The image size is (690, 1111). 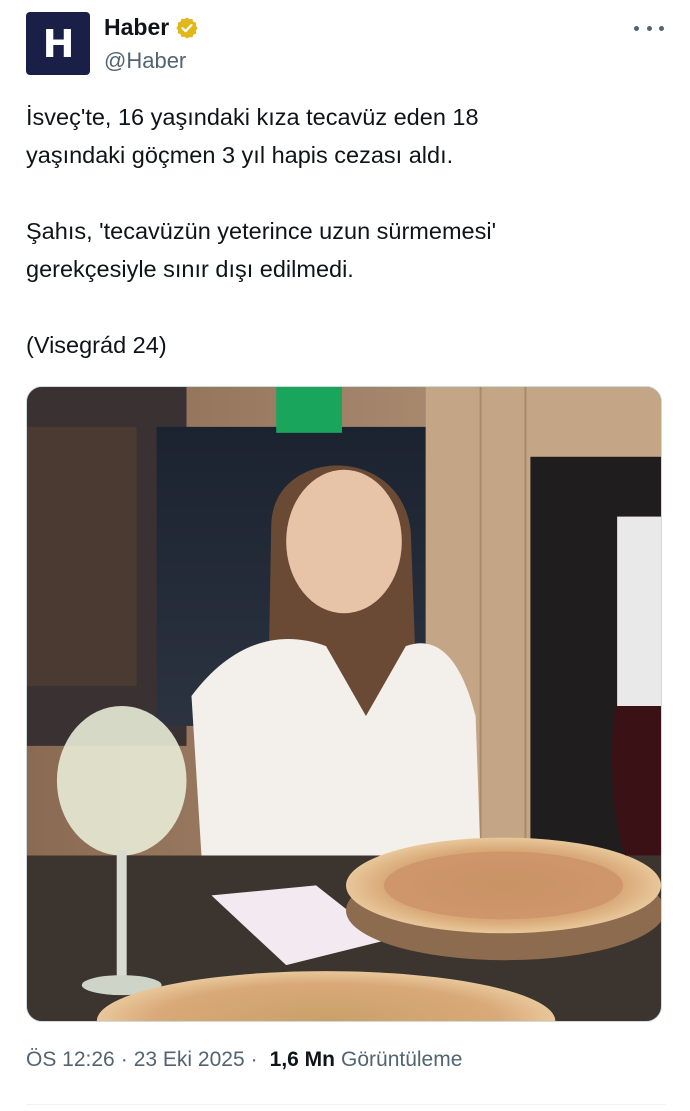 I want to click on tweet-header: H Haber @Haber, so click(x=346, y=44).